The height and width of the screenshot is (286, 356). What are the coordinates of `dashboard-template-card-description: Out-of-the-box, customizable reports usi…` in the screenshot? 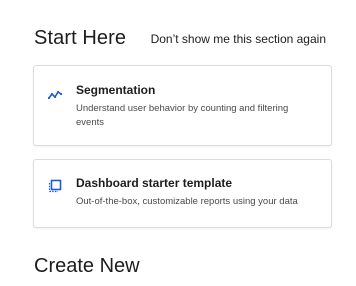 It's located at (187, 201).